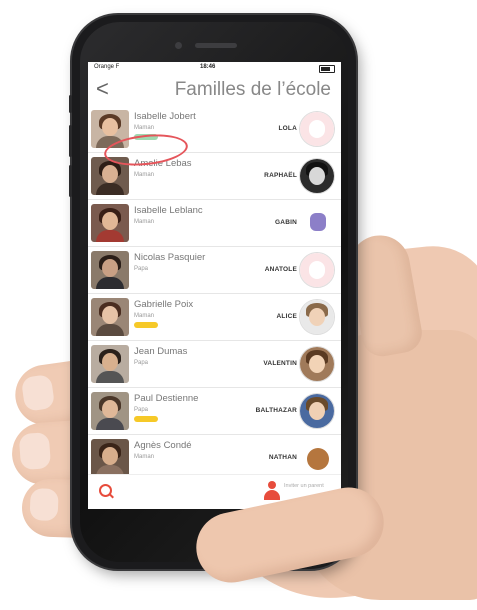 Image resolution: width=477 pixels, height=610 pixels. What do you see at coordinates (165, 116) in the screenshot?
I see `parent-name: Isabelle Jobert` at bounding box center [165, 116].